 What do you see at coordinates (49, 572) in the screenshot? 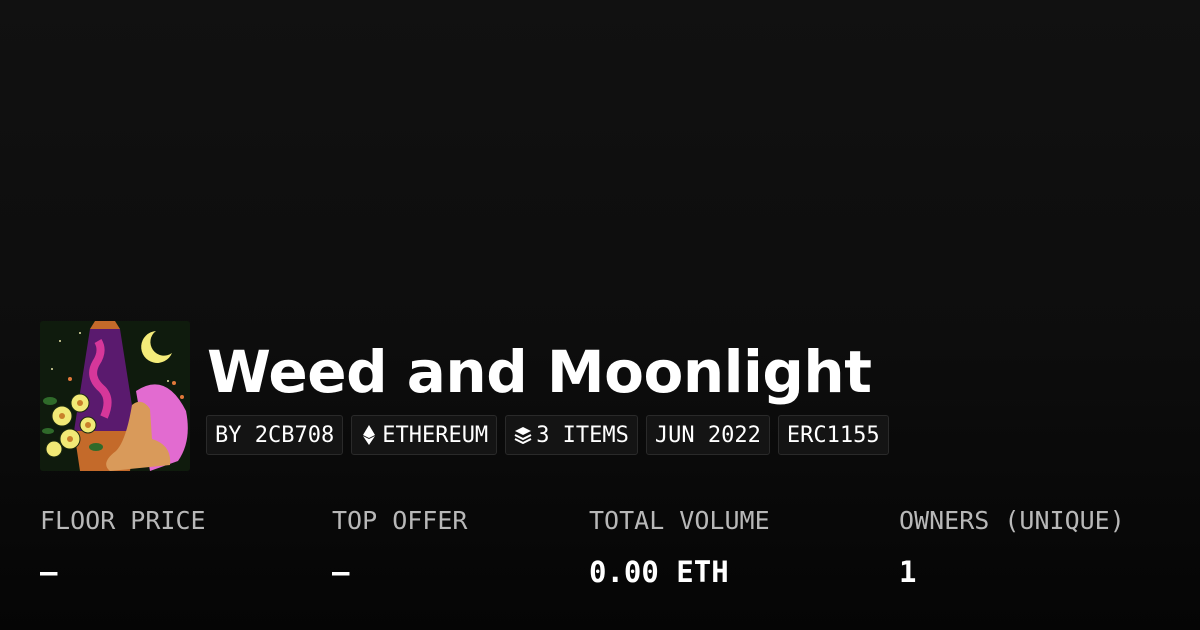
I see `floor-price-value: –` at bounding box center [49, 572].